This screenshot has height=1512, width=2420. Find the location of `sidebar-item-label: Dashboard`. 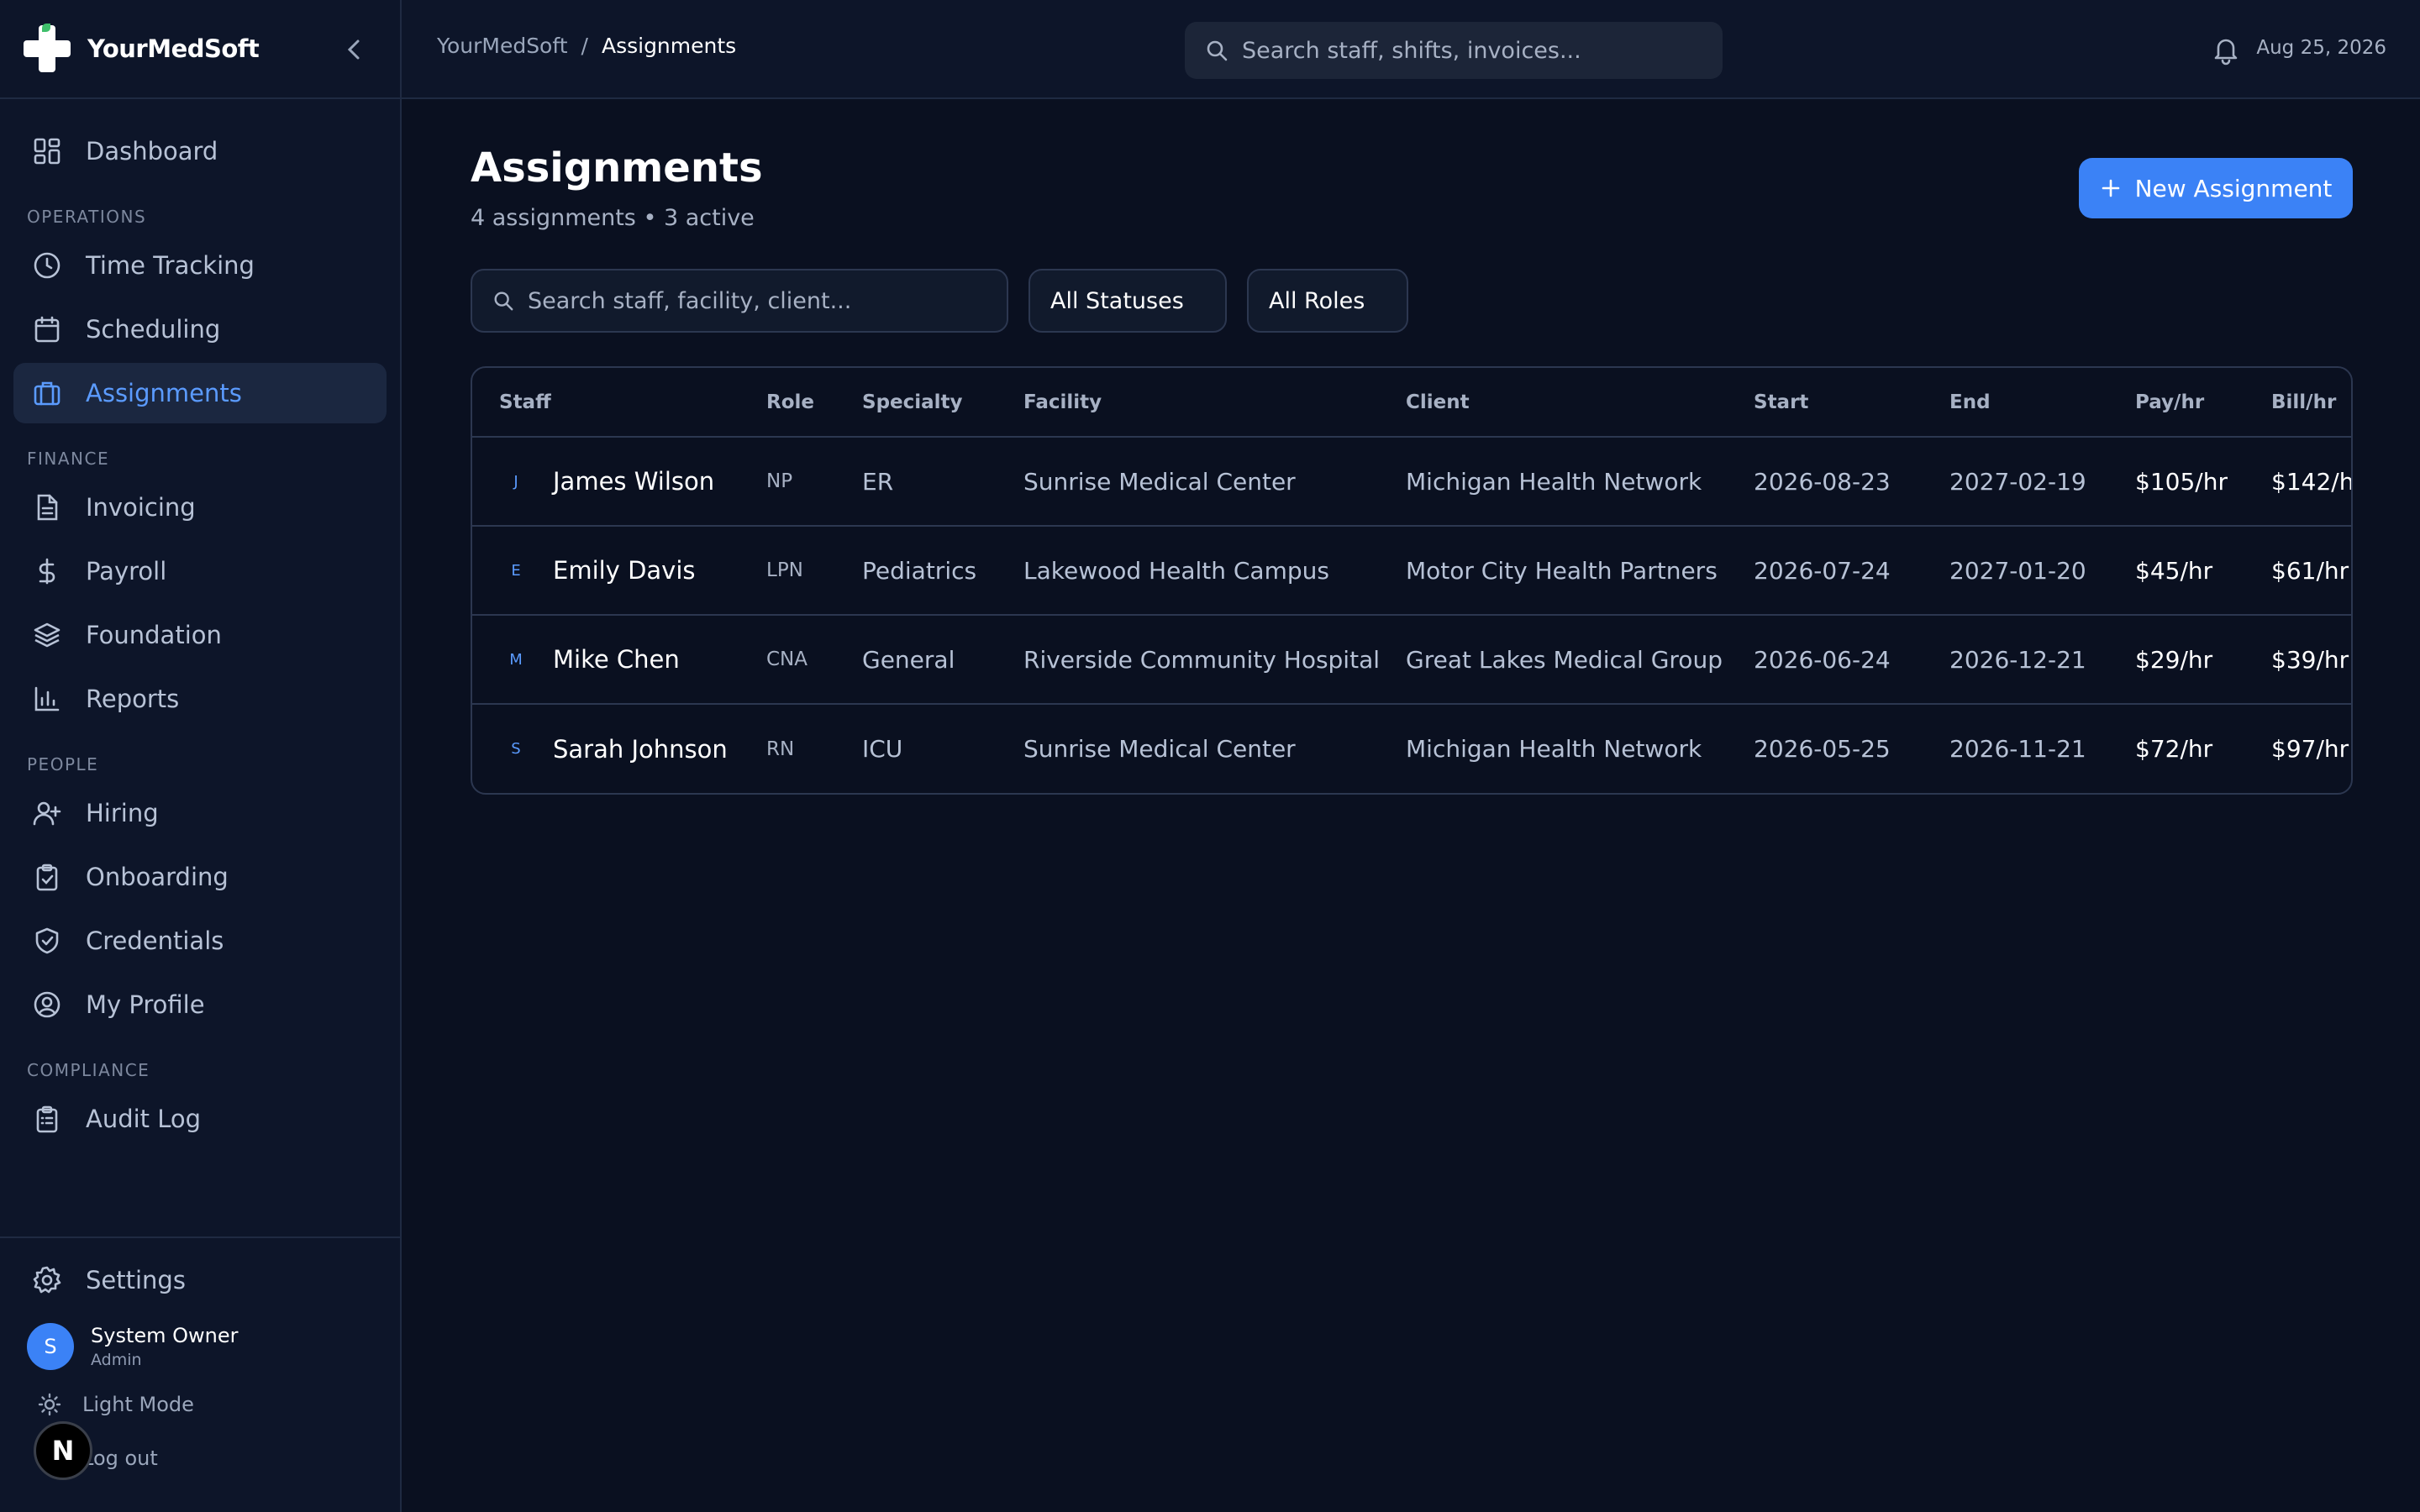

sidebar-item-label: Dashboard is located at coordinates (152, 151).